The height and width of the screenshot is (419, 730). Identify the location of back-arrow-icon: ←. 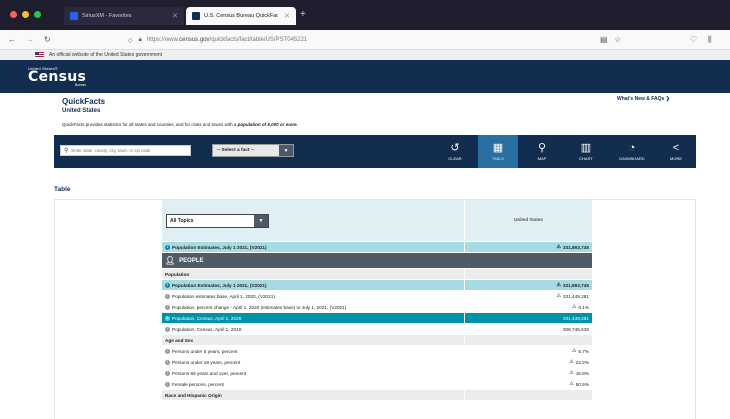
(12, 39).